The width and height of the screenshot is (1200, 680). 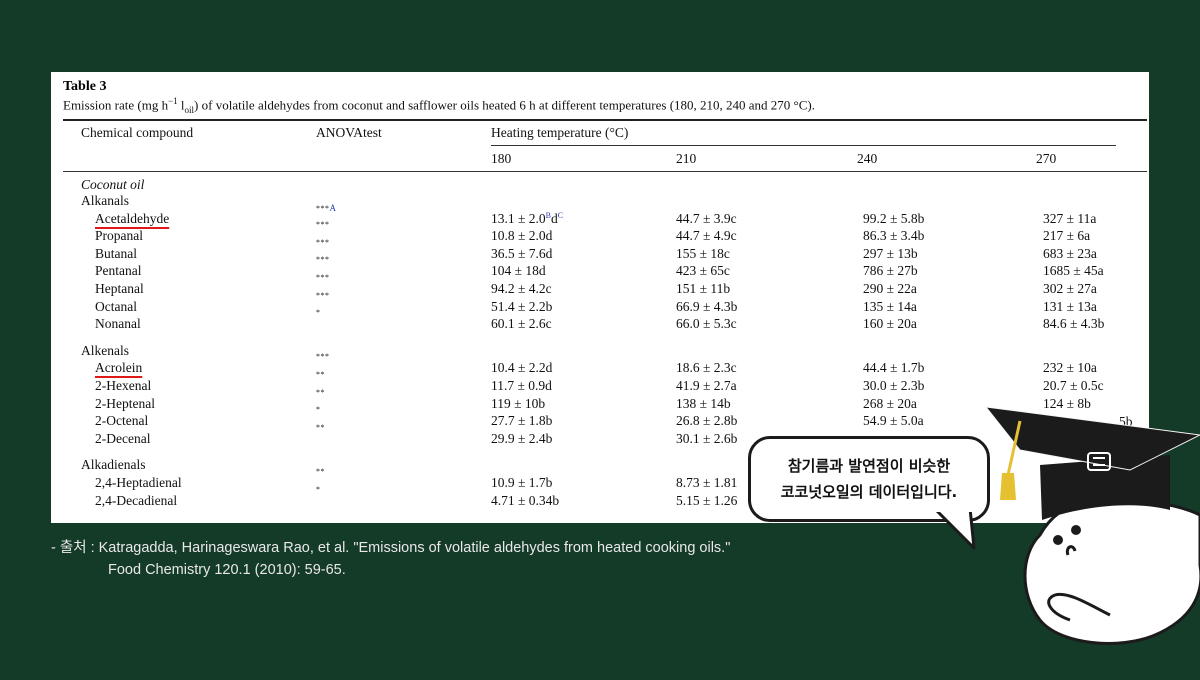 What do you see at coordinates (522, 438) in the screenshot?
I see `value-cell: 29.9 ± 2.4b` at bounding box center [522, 438].